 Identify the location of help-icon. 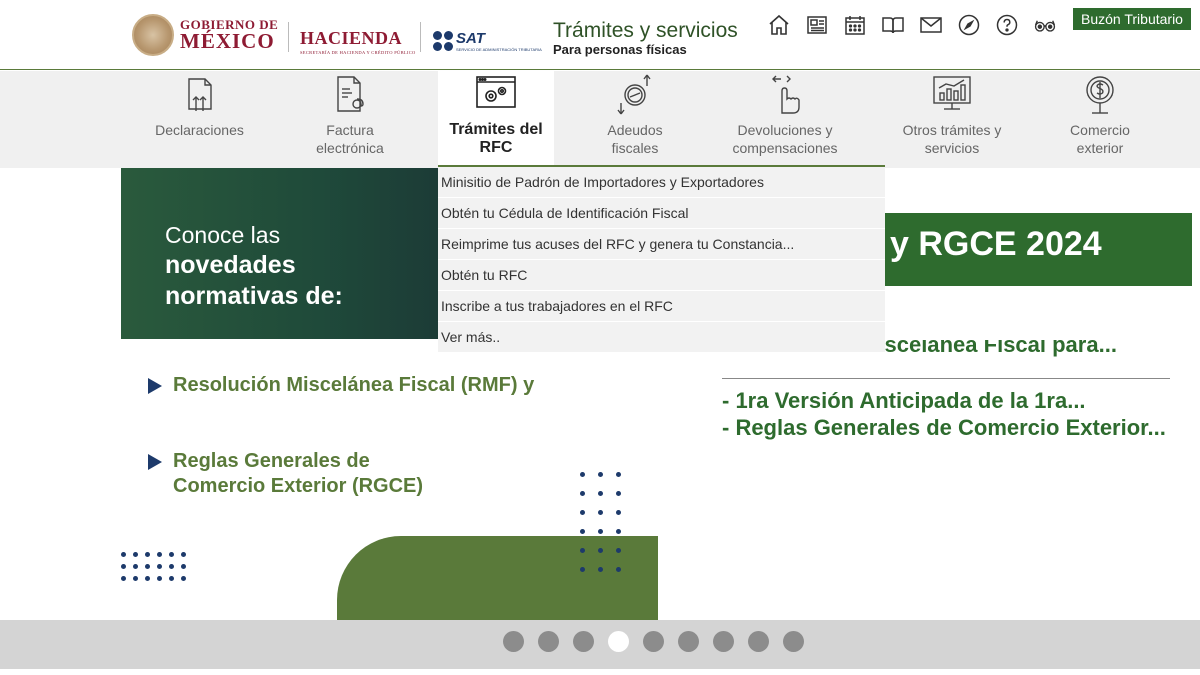
(1007, 25).